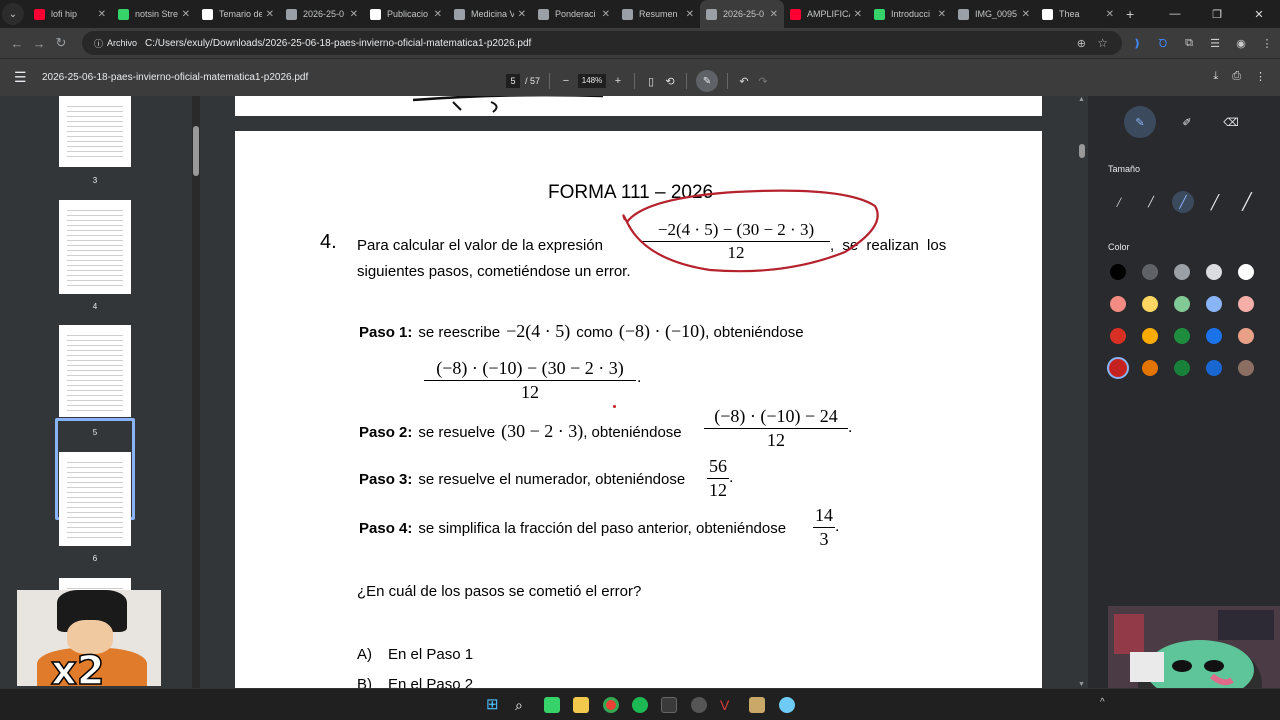 The height and width of the screenshot is (720, 1280). Describe the element at coordinates (1183, 202) in the screenshot. I see `size-option-selected: ╱` at that location.